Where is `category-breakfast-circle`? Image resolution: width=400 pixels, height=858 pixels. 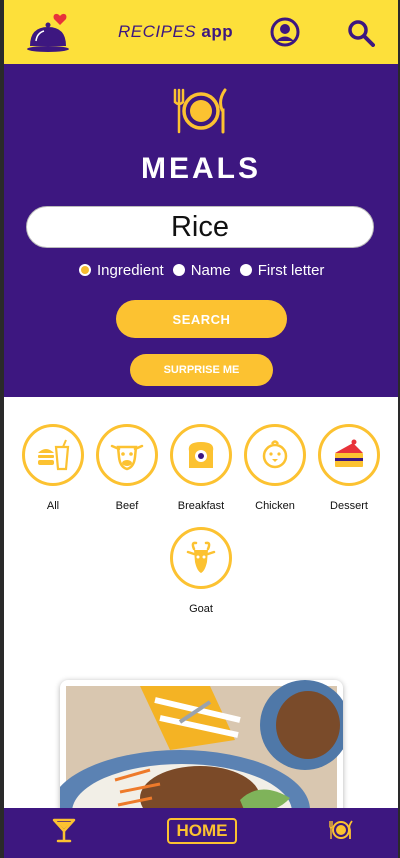
category-breakfast-circle is located at coordinates (201, 455).